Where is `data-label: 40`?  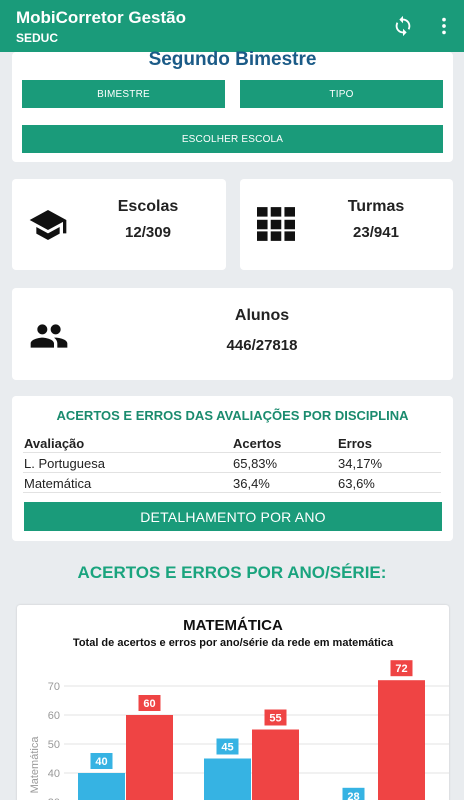 data-label: 40 is located at coordinates (101, 762).